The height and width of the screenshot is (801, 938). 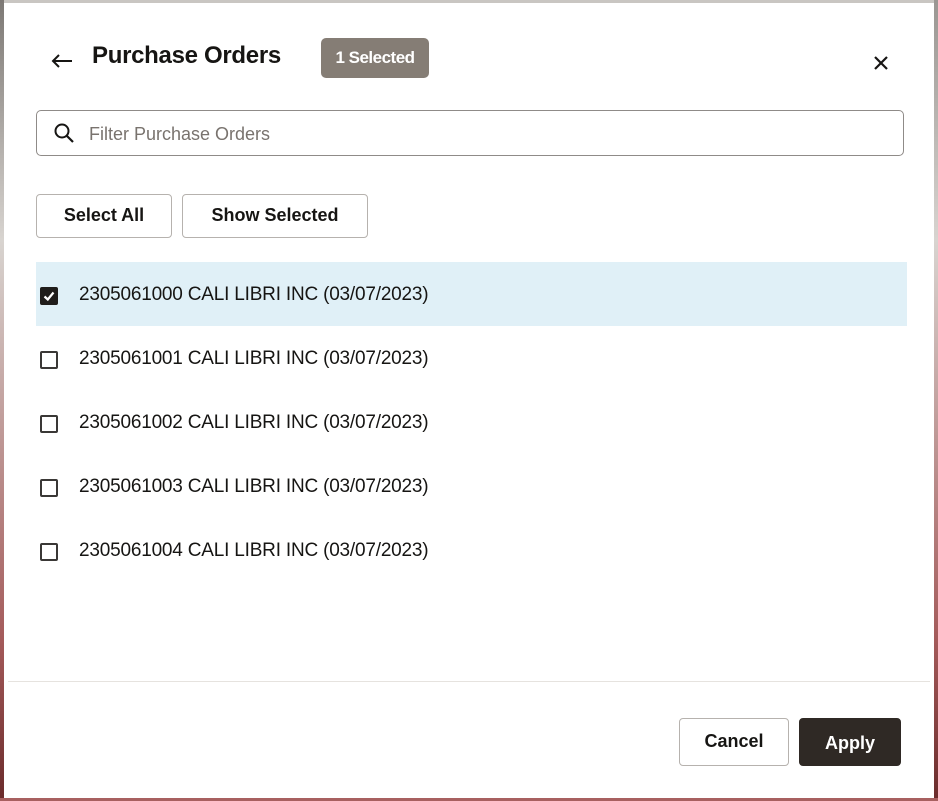 I want to click on list-item-label: 2305061000 CALI LIBRI INC (03/07/2023), so click(x=254, y=294).